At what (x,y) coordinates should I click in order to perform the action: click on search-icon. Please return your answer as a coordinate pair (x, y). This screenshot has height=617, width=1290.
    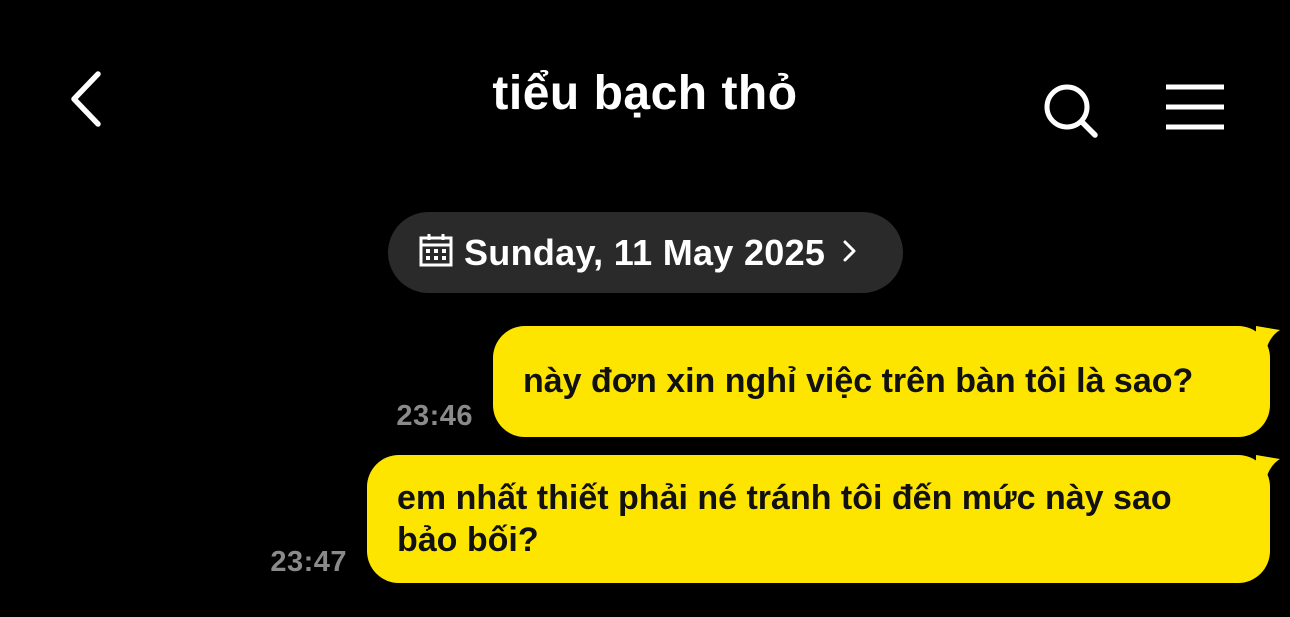
    Looking at the image, I should click on (1071, 111).